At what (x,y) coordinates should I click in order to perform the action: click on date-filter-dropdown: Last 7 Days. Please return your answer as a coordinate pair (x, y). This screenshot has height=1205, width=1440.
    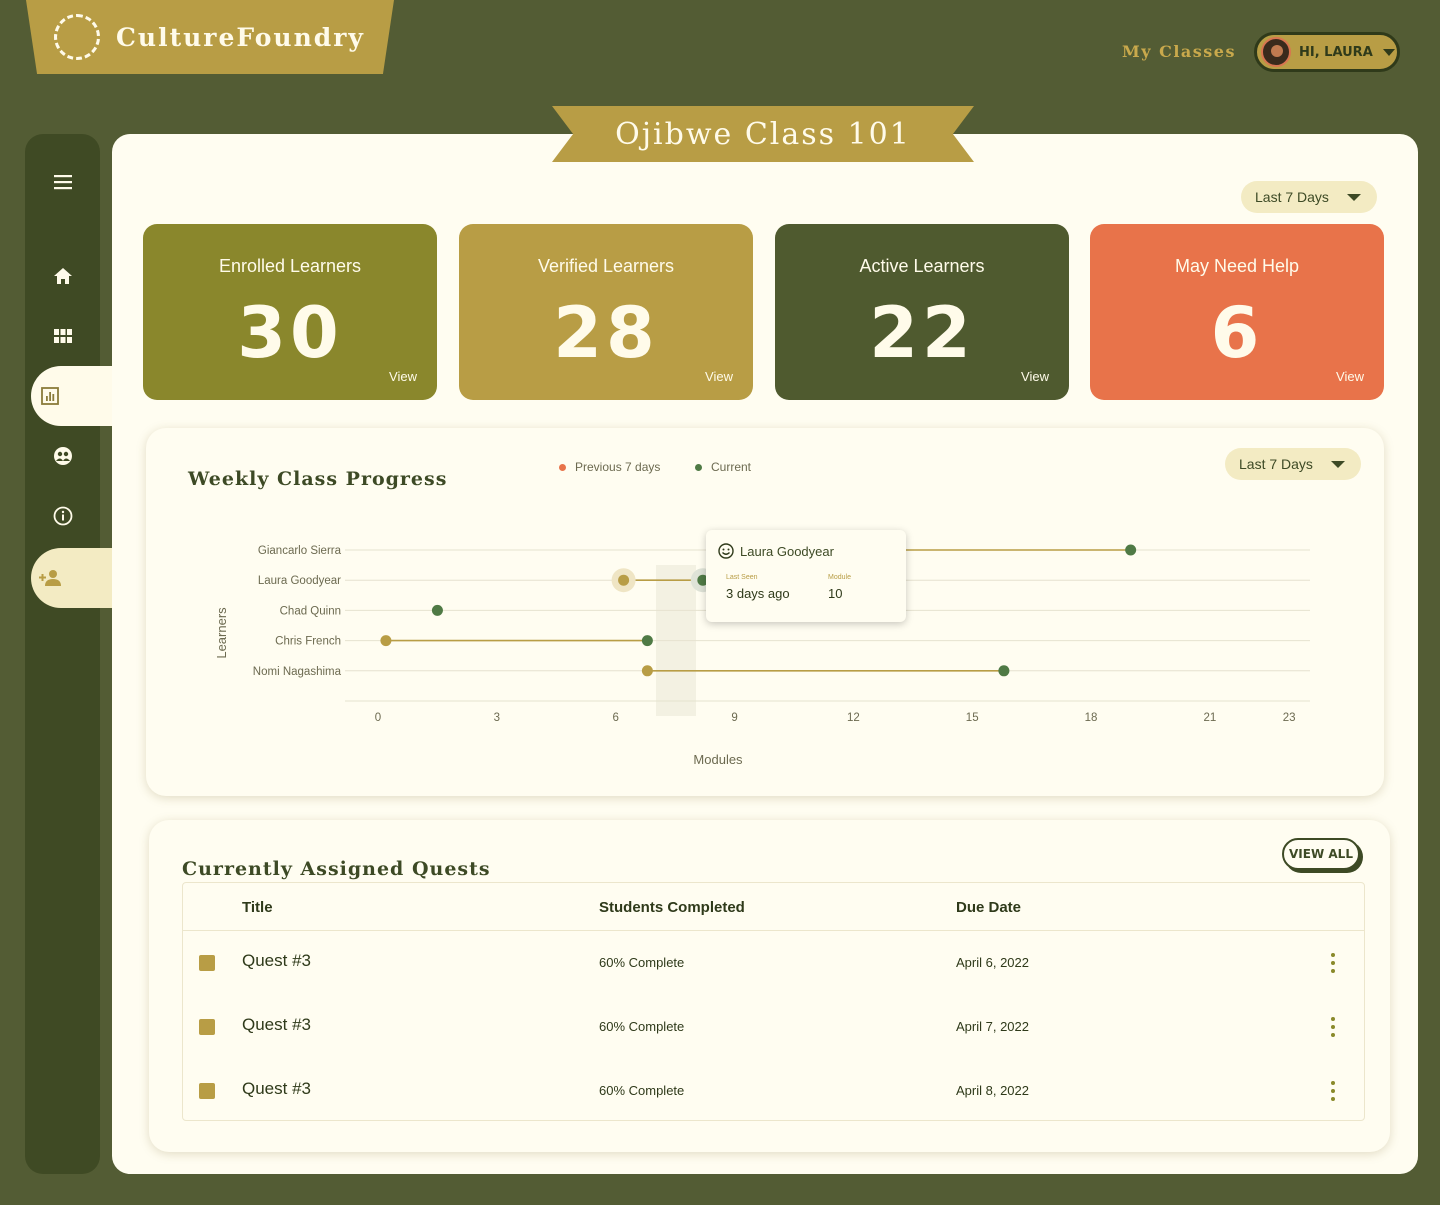
    Looking at the image, I should click on (1309, 197).